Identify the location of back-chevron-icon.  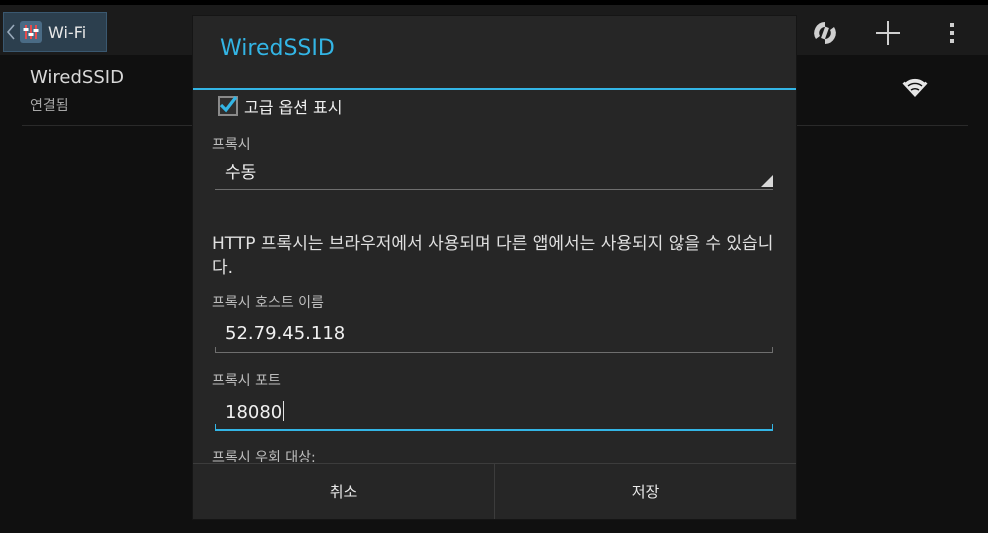
(10, 32).